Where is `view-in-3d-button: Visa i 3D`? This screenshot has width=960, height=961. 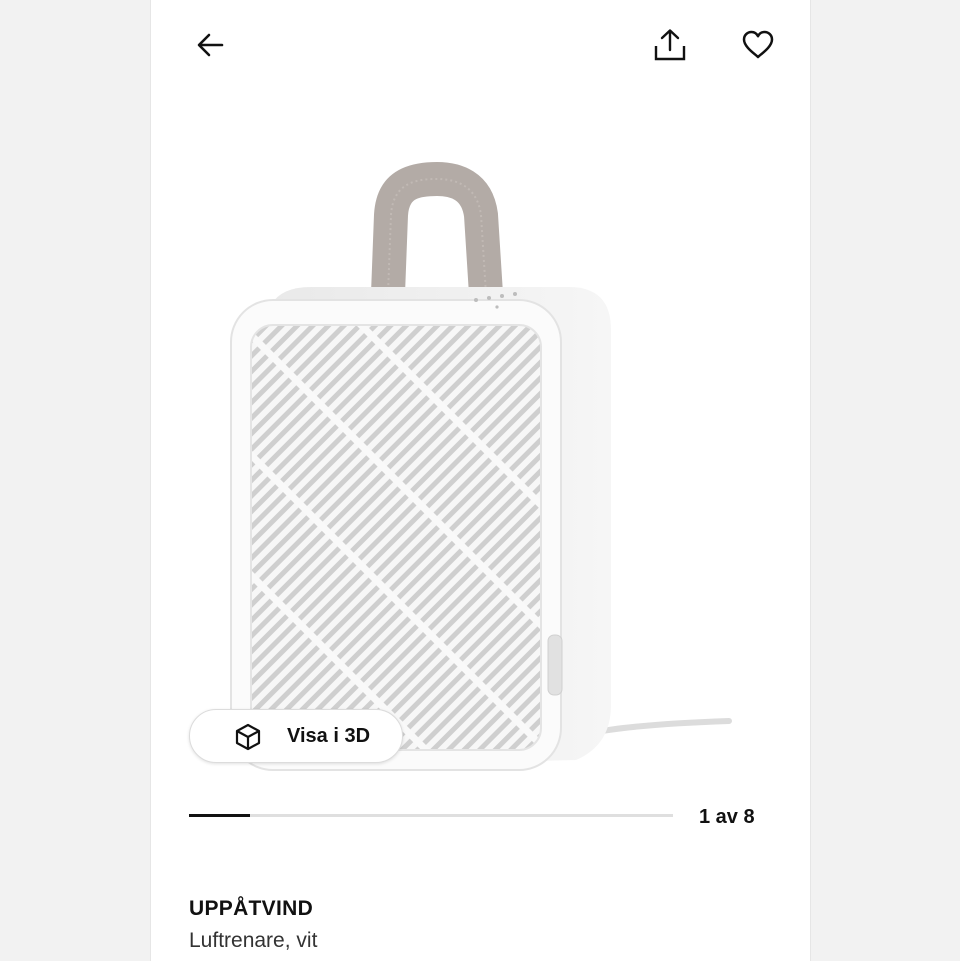
view-in-3d-button: Visa i 3D is located at coordinates (296, 736).